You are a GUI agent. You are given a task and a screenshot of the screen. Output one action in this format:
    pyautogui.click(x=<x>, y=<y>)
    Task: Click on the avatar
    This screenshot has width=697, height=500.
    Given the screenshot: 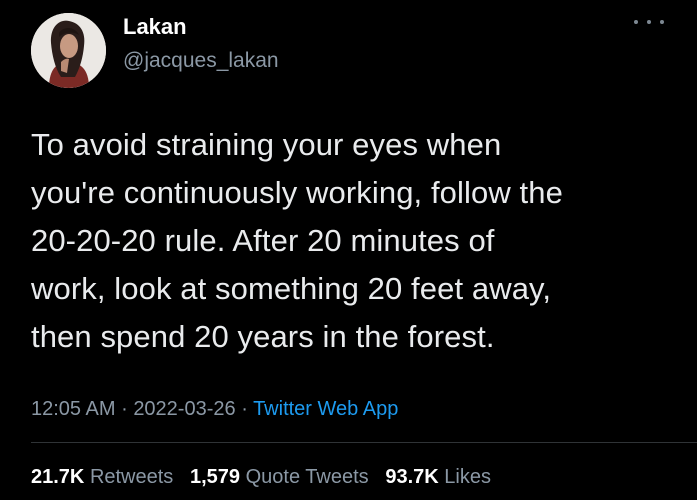 What is the action you would take?
    pyautogui.click(x=68, y=50)
    